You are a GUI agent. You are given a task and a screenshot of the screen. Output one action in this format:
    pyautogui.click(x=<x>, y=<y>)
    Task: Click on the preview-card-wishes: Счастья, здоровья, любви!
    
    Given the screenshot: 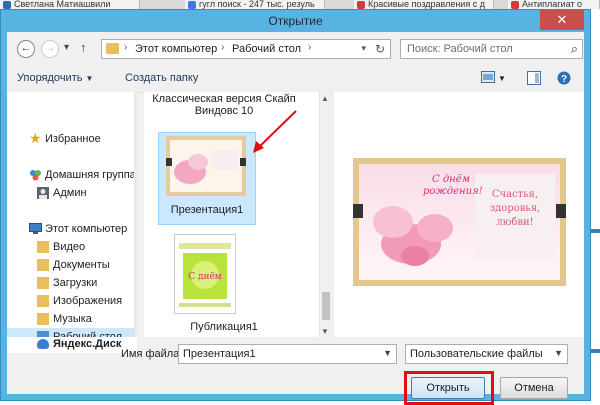 What is the action you would take?
    pyautogui.click(x=515, y=208)
    